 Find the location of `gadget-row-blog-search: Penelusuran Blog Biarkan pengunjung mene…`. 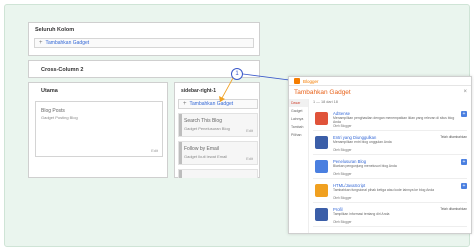

gadget-row-blog-search: Penelusuran Blog Biarkan pengunjung mene… is located at coordinates (390, 168).